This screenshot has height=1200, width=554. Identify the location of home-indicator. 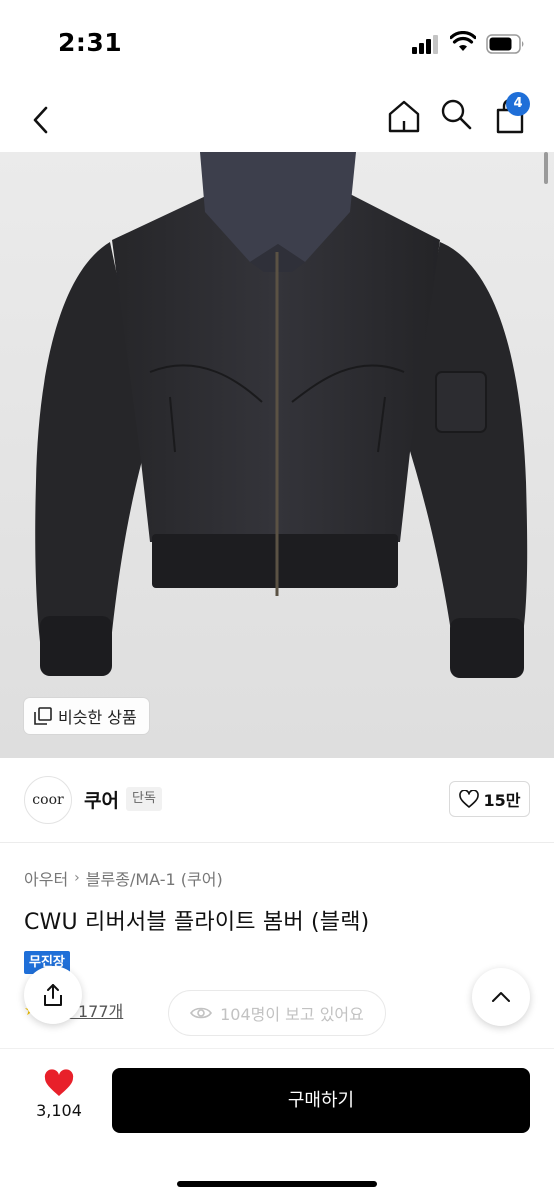
(277, 1184).